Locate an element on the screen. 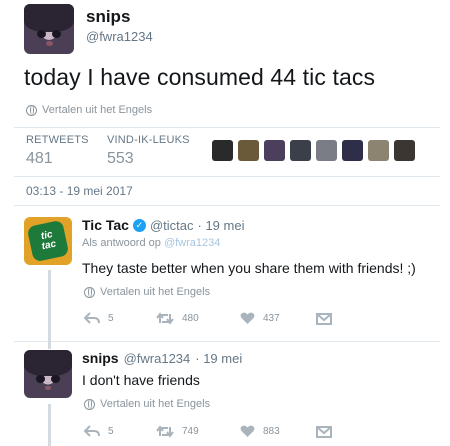  retweet-count: 749 is located at coordinates (190, 431).